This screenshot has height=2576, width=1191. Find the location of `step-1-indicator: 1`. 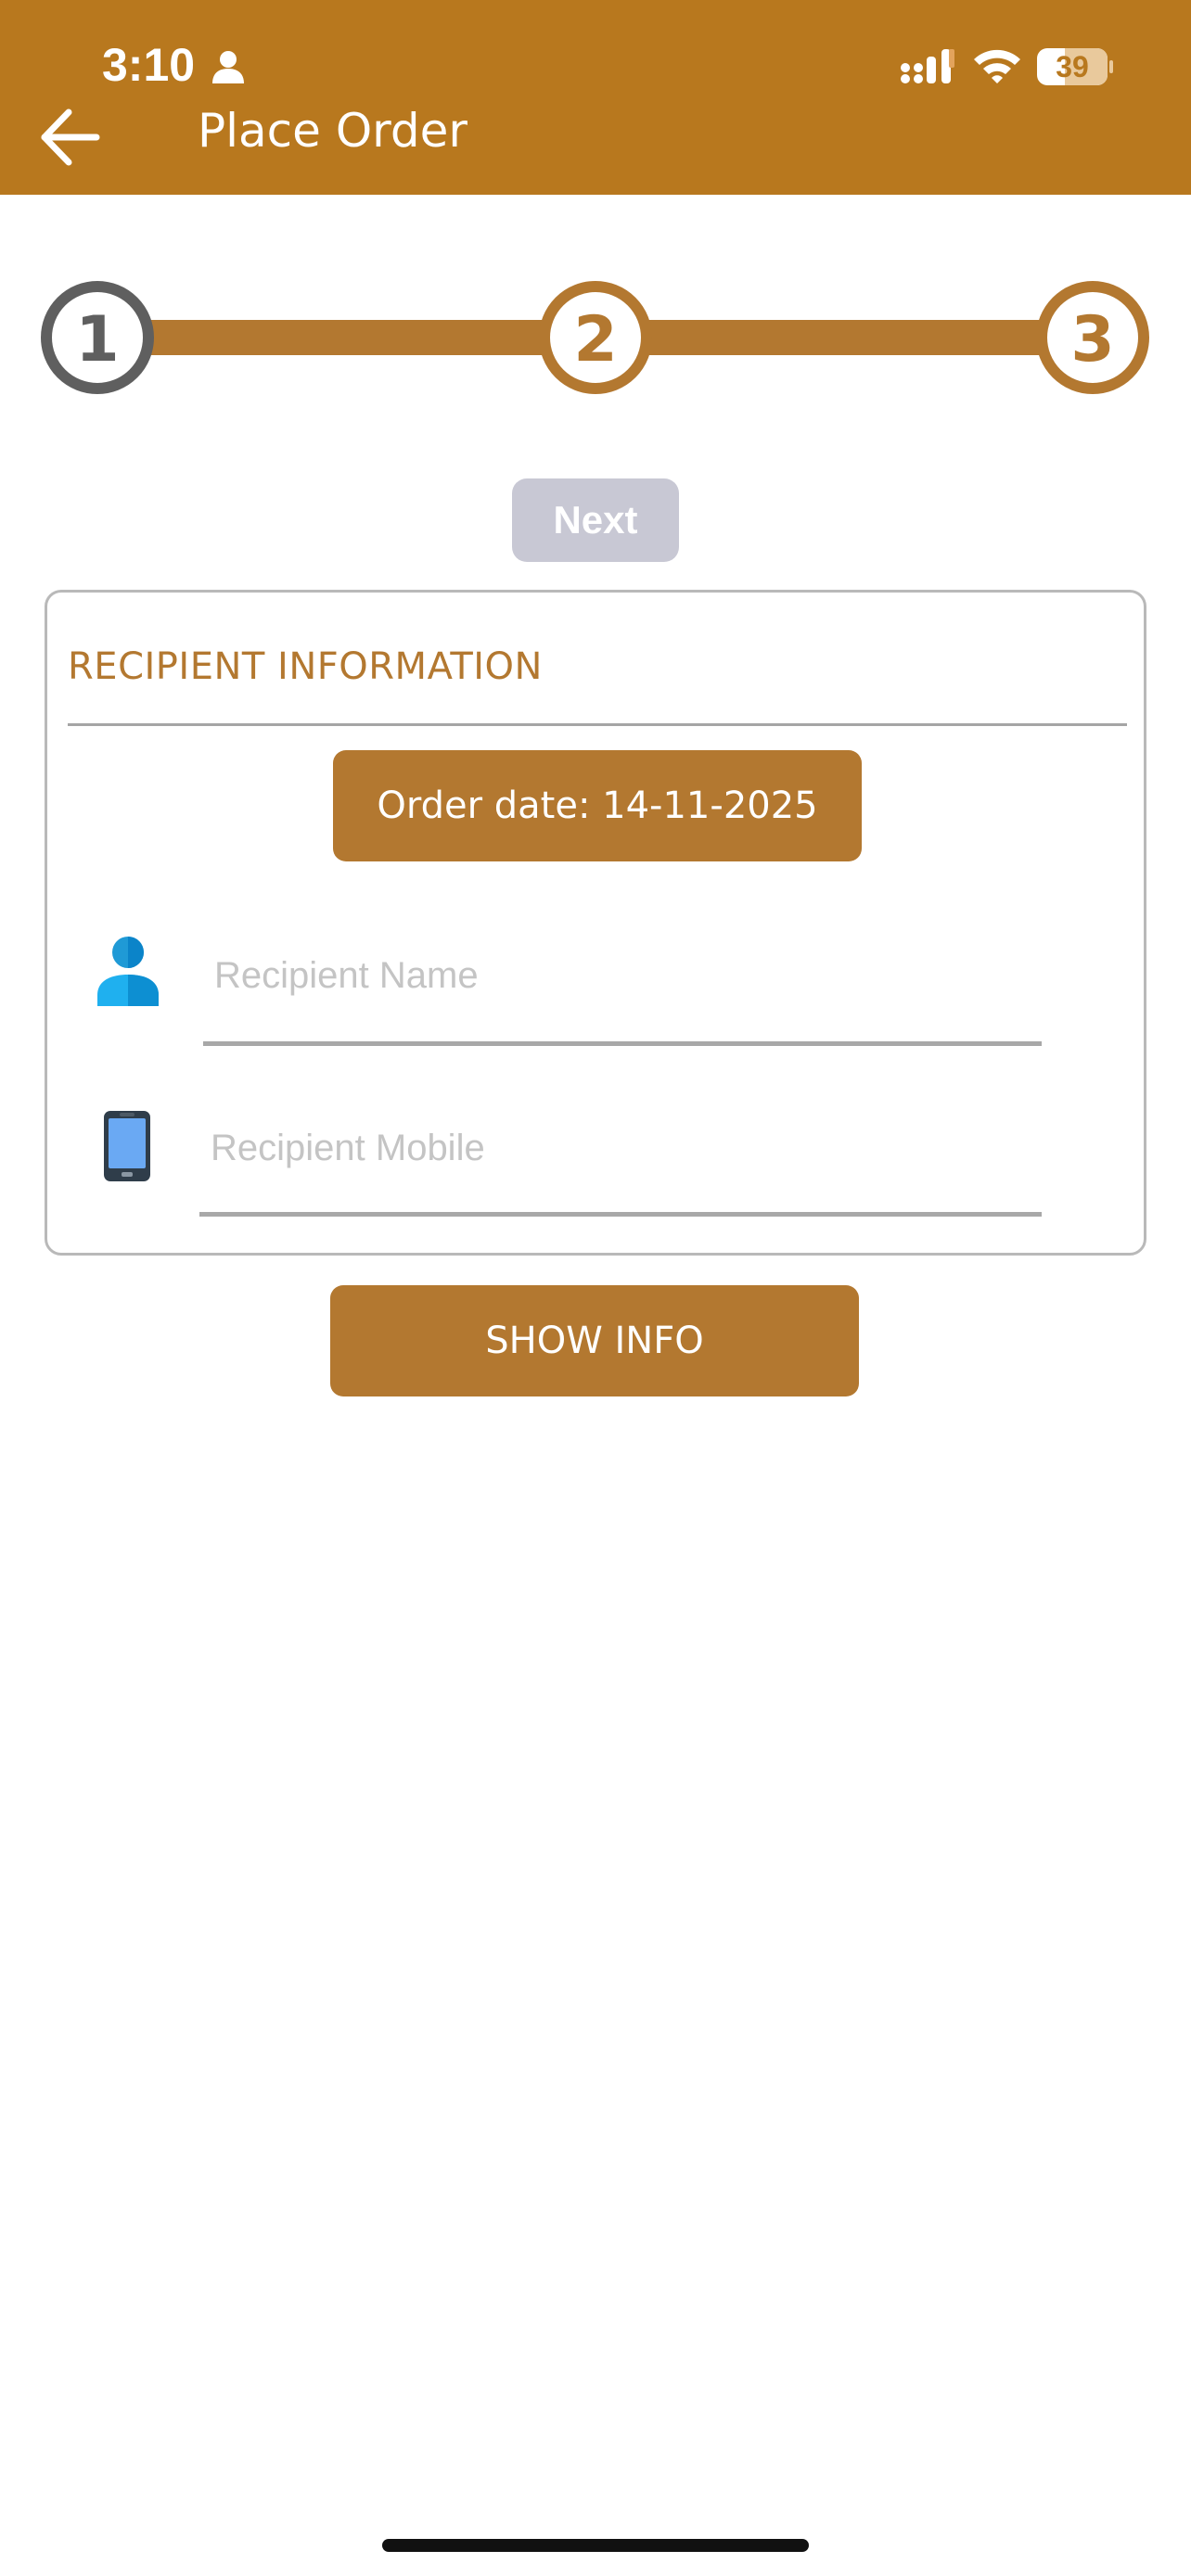

step-1-indicator: 1 is located at coordinates (97, 338).